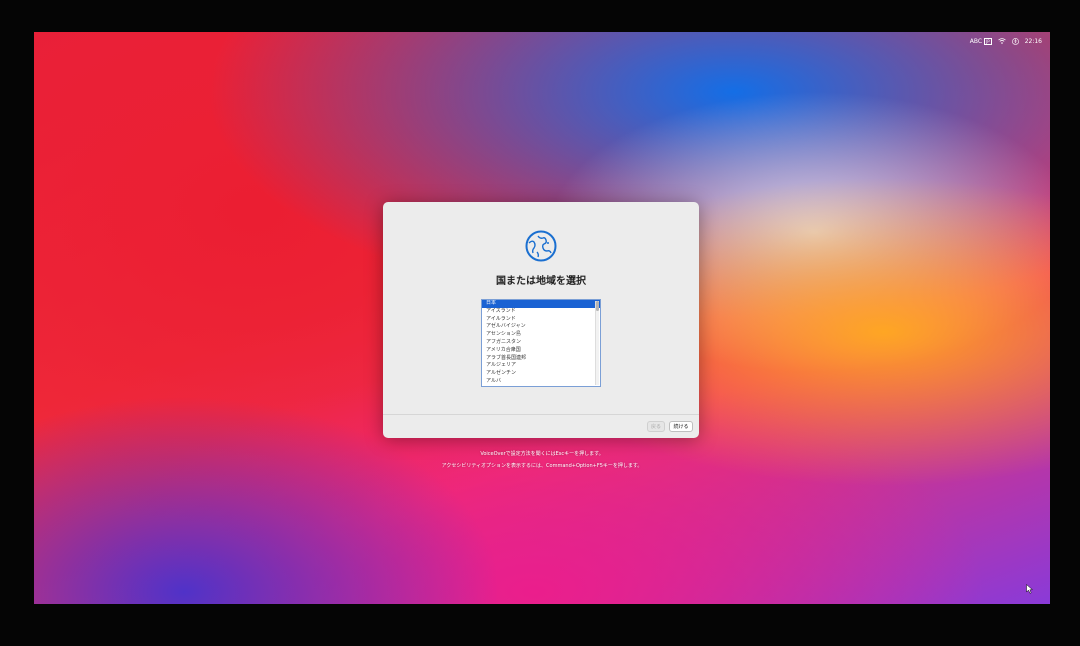 The height and width of the screenshot is (646, 1080). I want to click on region-list-item: アルバ, so click(541, 382).